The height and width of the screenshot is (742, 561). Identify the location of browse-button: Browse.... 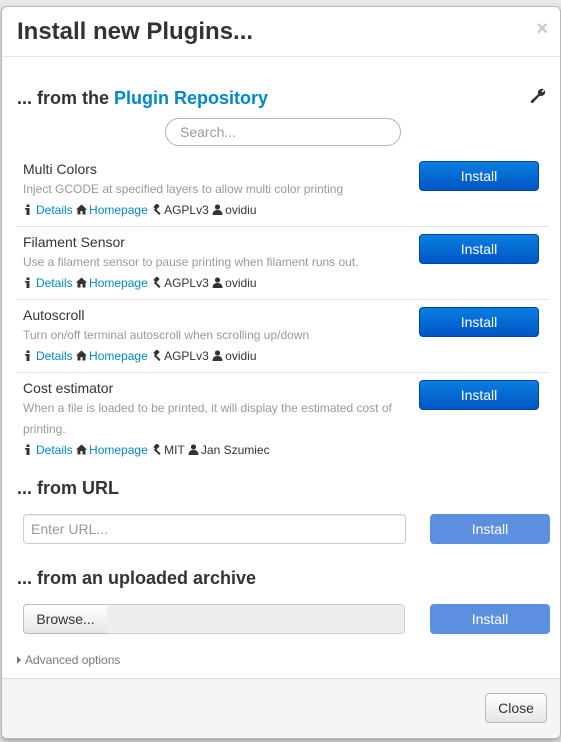
(65, 619).